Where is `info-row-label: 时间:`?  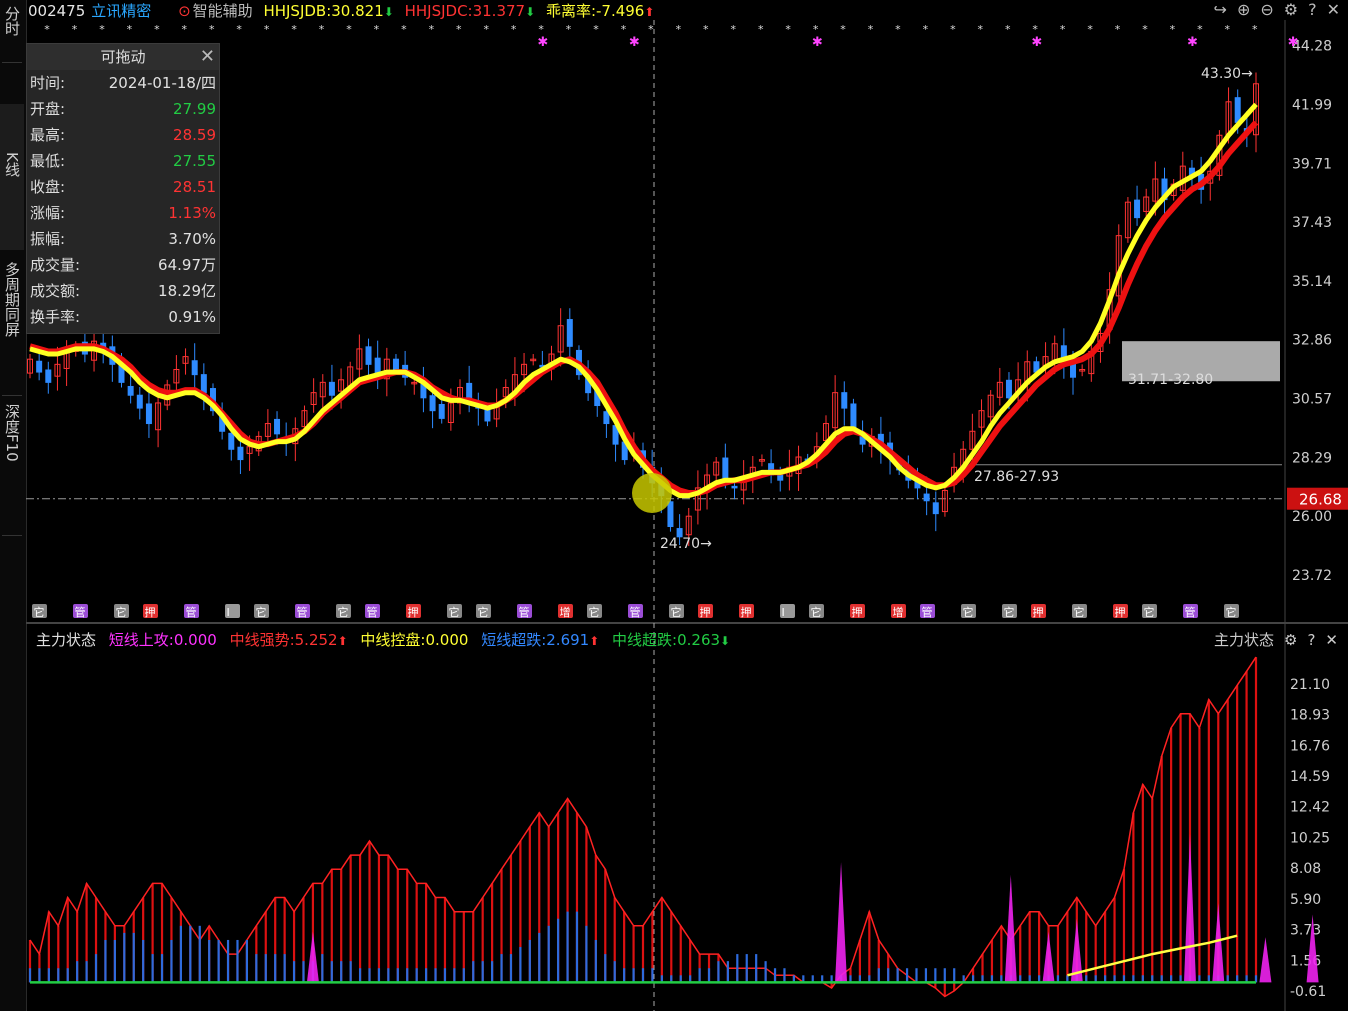 info-row-label: 时间: is located at coordinates (48, 83).